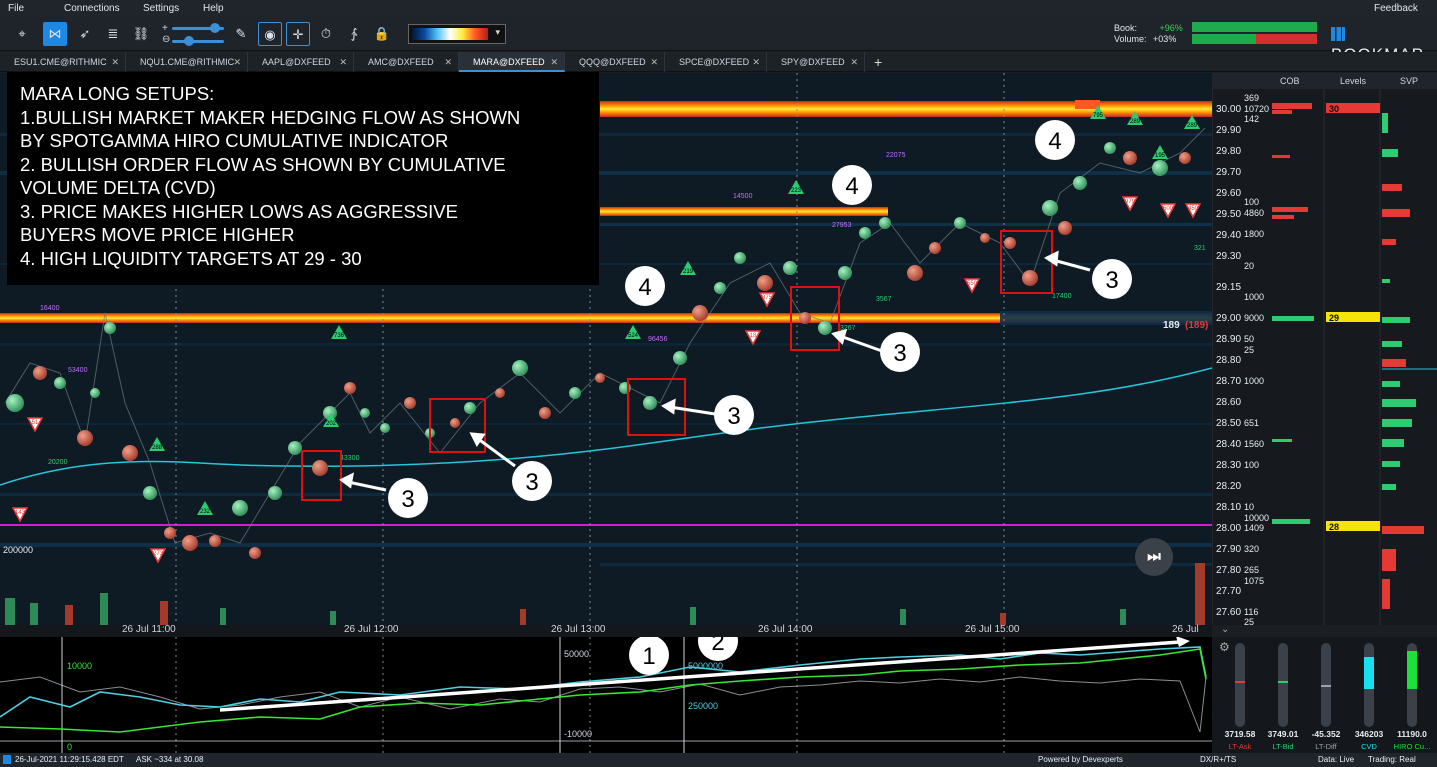 This screenshot has height=767, width=1437. I want to click on menu-connections: Connections, so click(92, 8).